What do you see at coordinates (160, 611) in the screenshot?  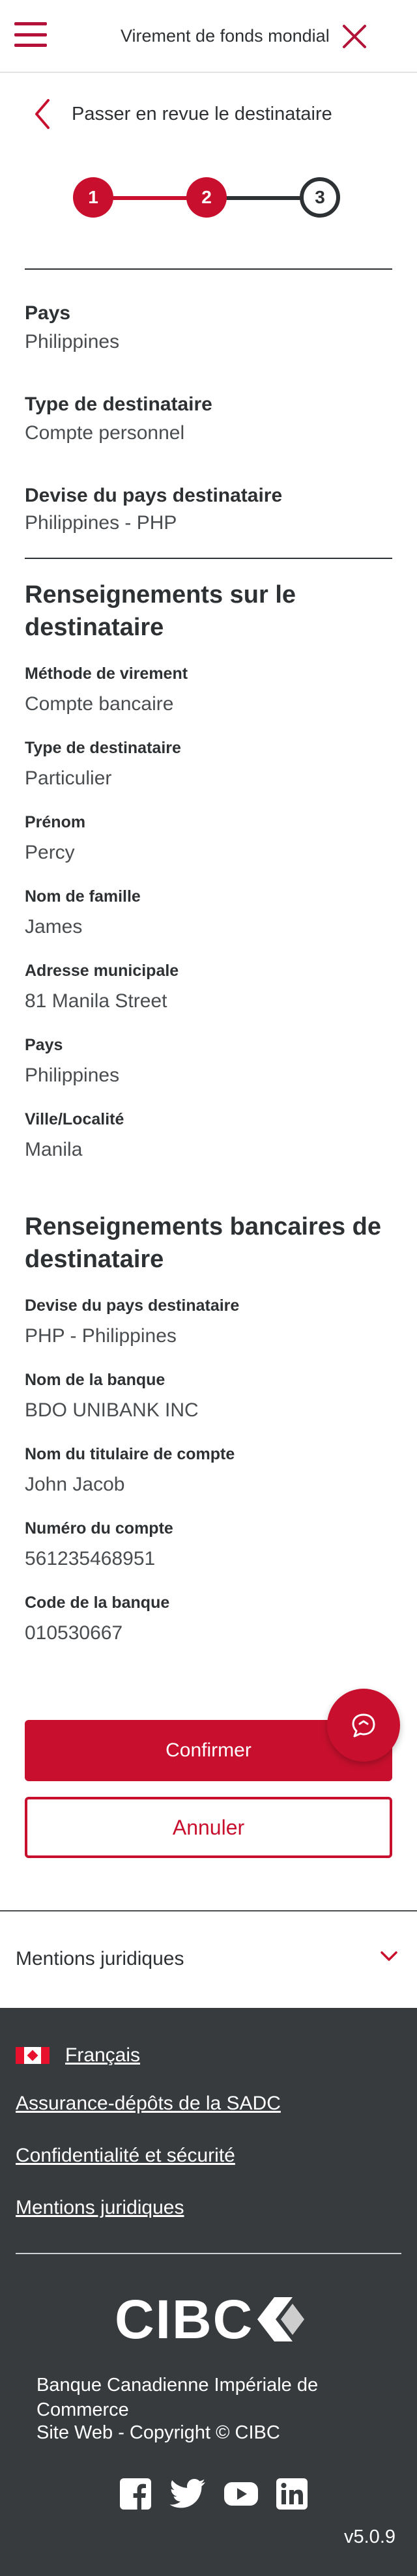 I see `recipient-section-title: Renseignements sur le destinataire` at bounding box center [160, 611].